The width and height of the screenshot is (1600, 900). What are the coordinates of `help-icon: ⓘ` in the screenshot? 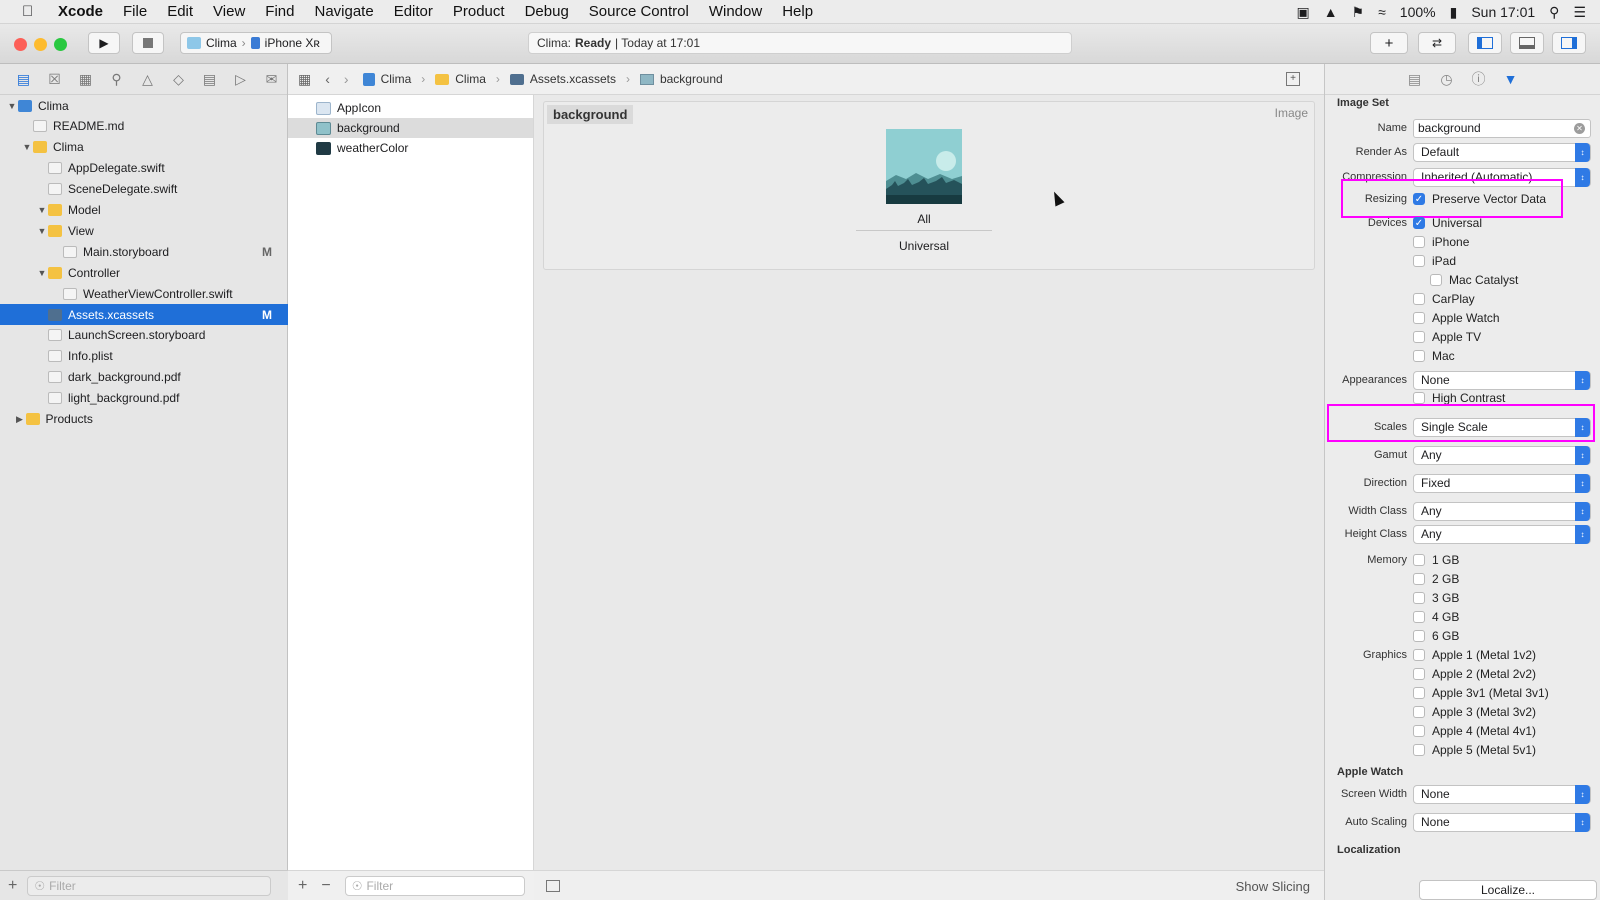 It's located at (1479, 79).